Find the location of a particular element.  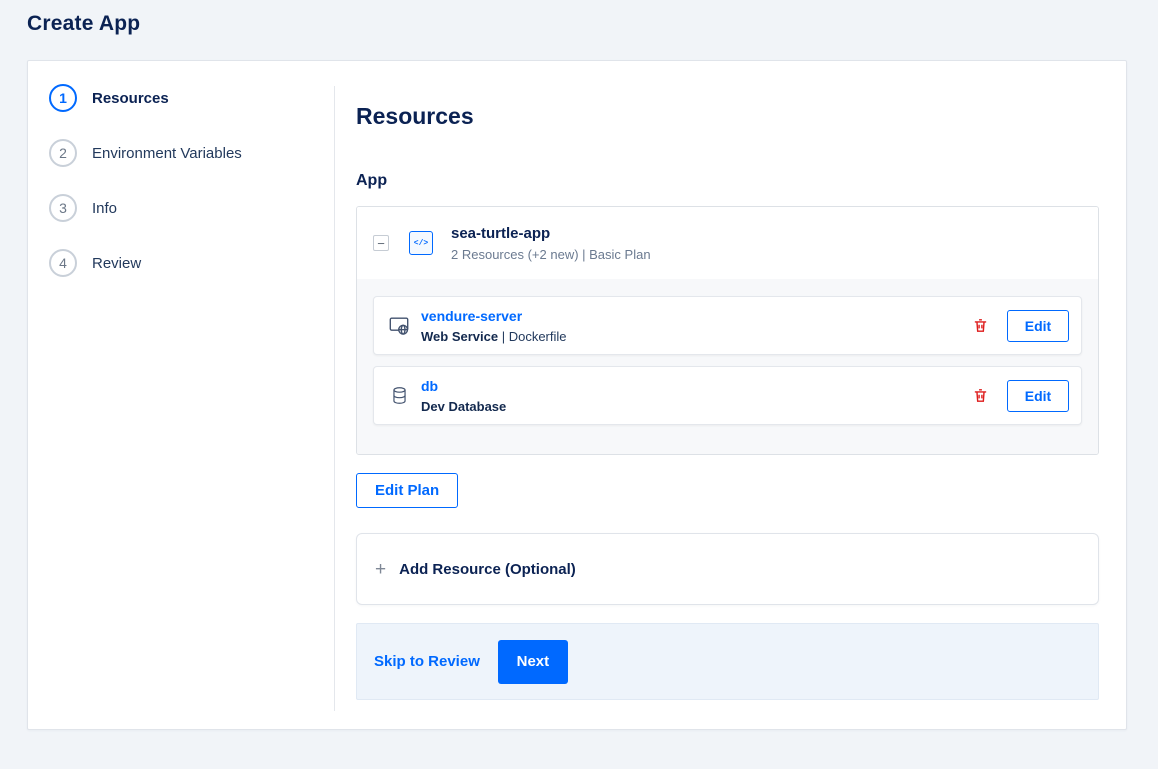

edit-plan-button: Edit Plan is located at coordinates (407, 490).